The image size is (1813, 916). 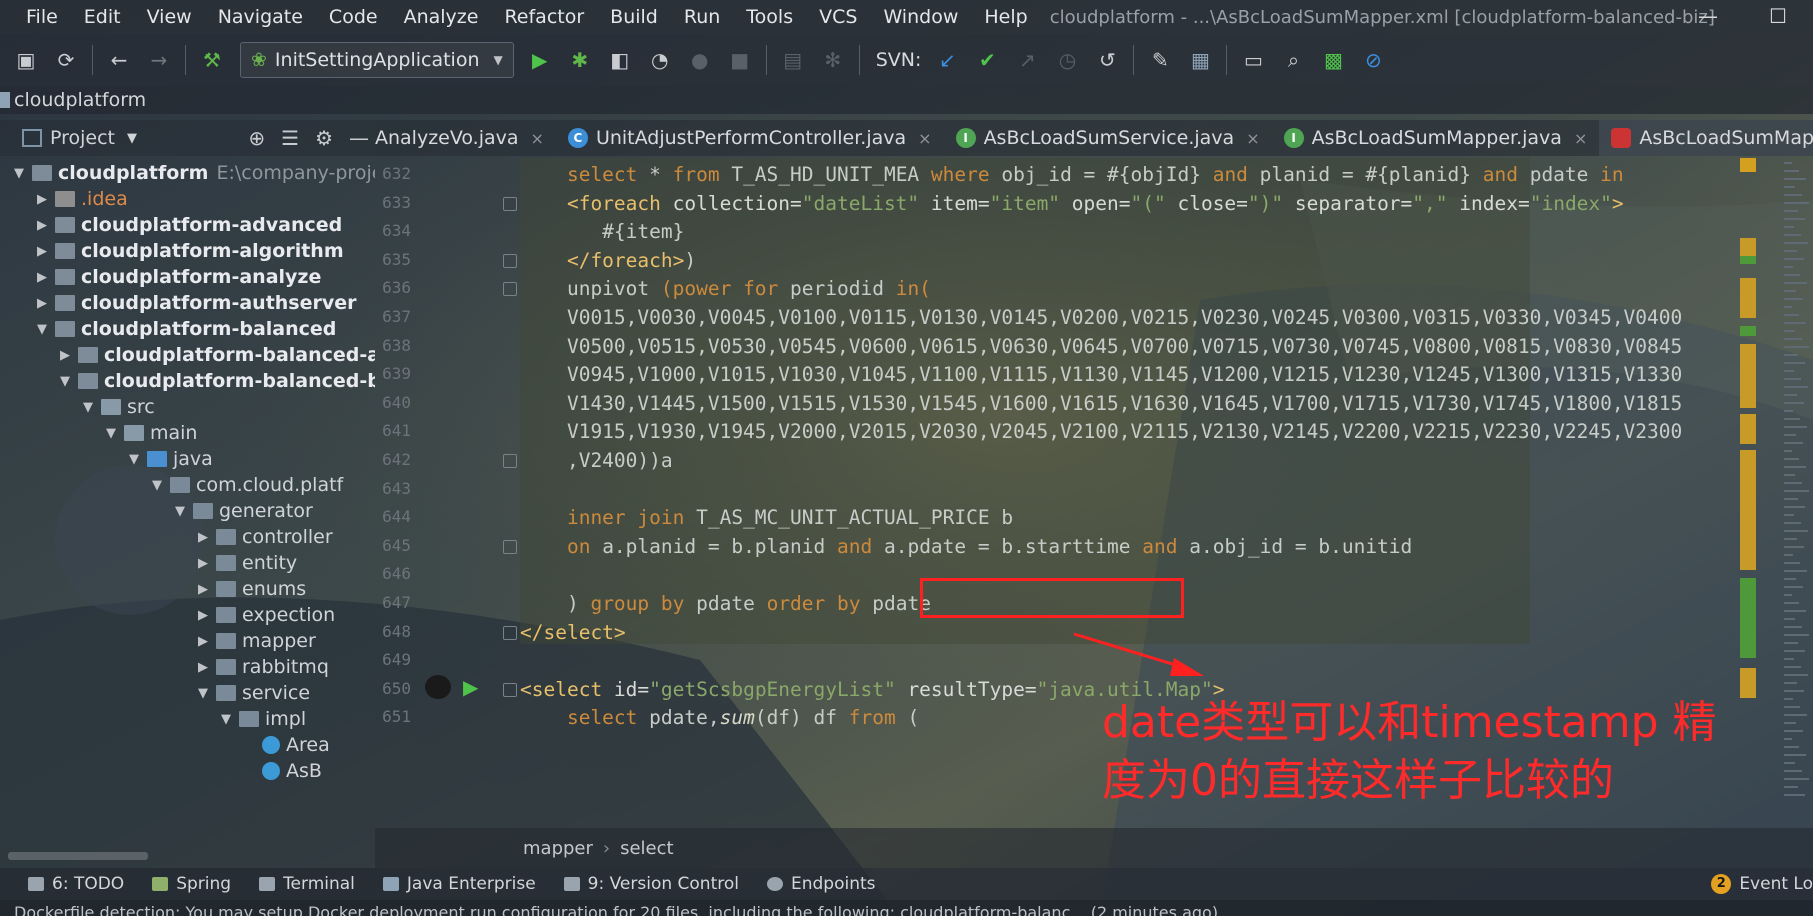 I want to click on profile-icon: ◔, so click(x=660, y=60).